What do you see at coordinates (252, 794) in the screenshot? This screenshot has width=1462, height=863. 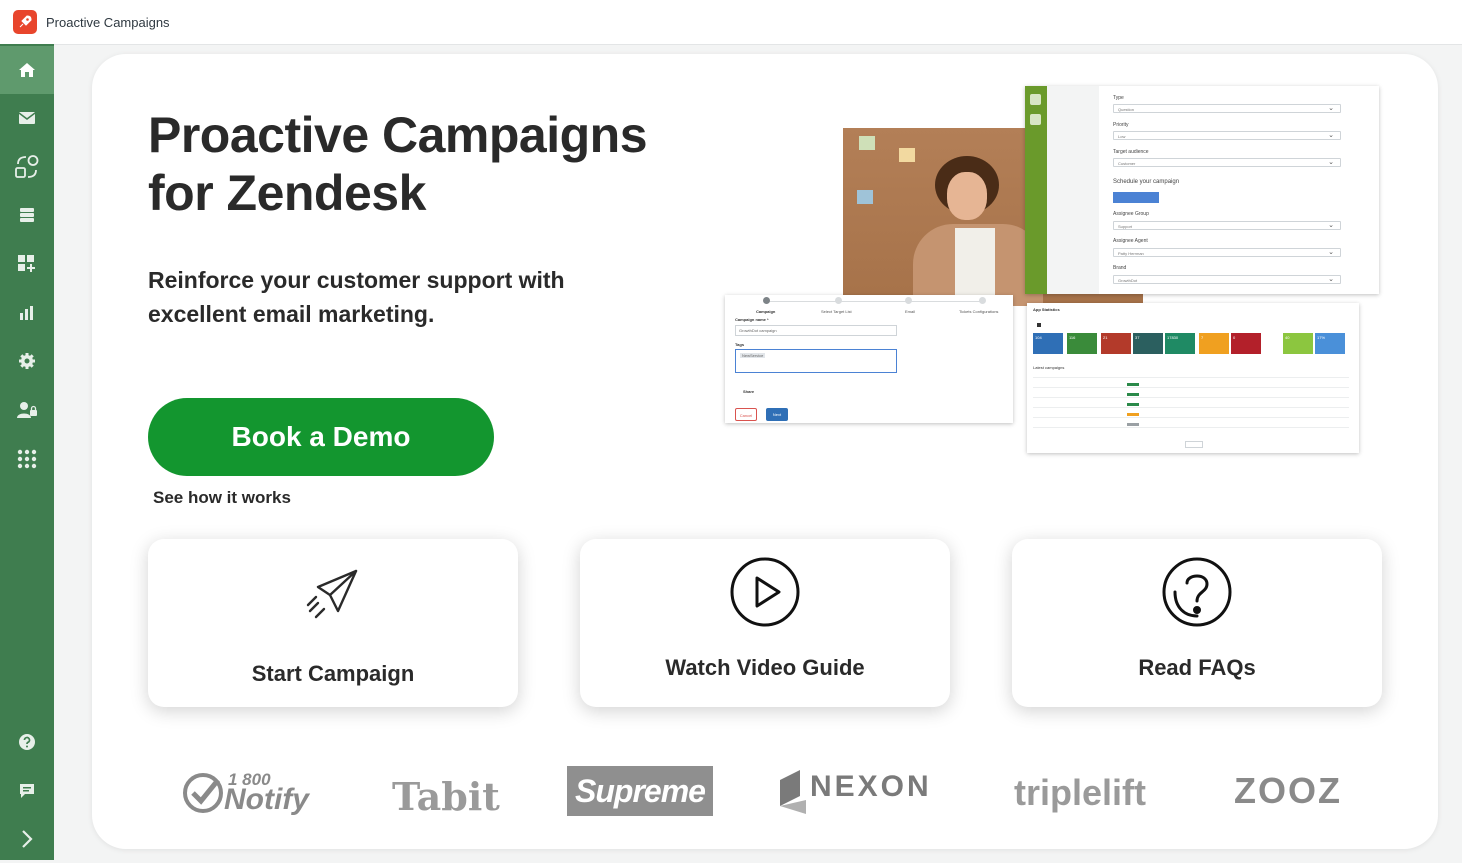 I see `logo-1800notify: 1 800 Notify` at bounding box center [252, 794].